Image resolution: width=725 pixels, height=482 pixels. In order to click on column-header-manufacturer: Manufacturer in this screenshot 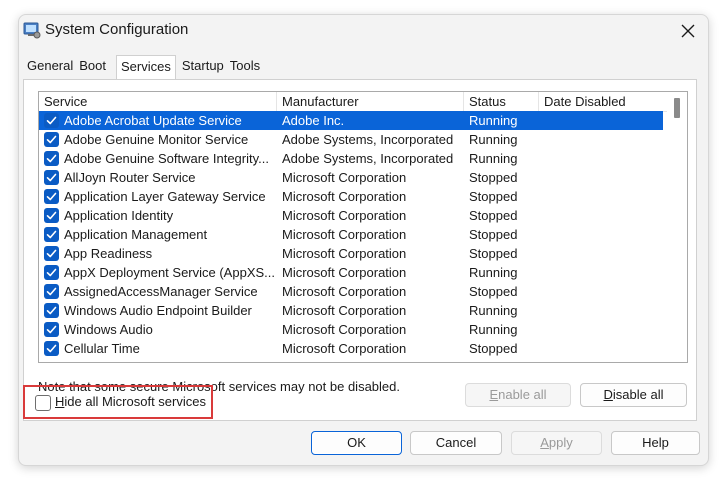, I will do `click(370, 101)`.